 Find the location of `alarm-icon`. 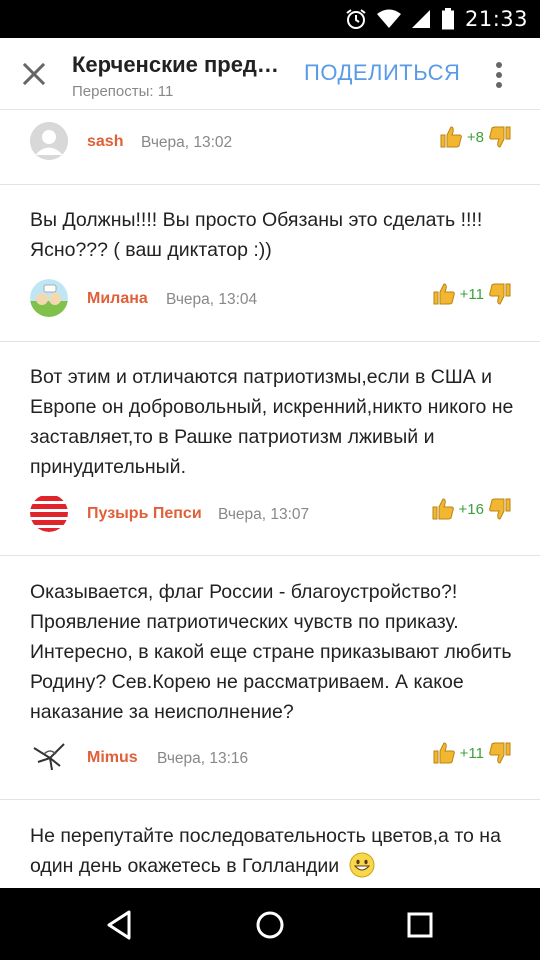

alarm-icon is located at coordinates (356, 19).